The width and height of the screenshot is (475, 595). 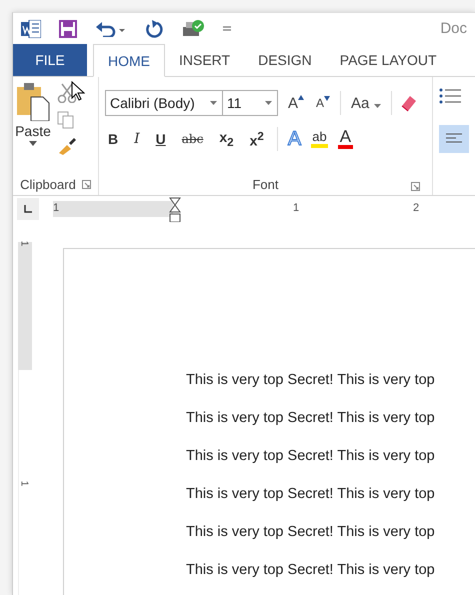 I want to click on file-tab: FILE, so click(x=50, y=60).